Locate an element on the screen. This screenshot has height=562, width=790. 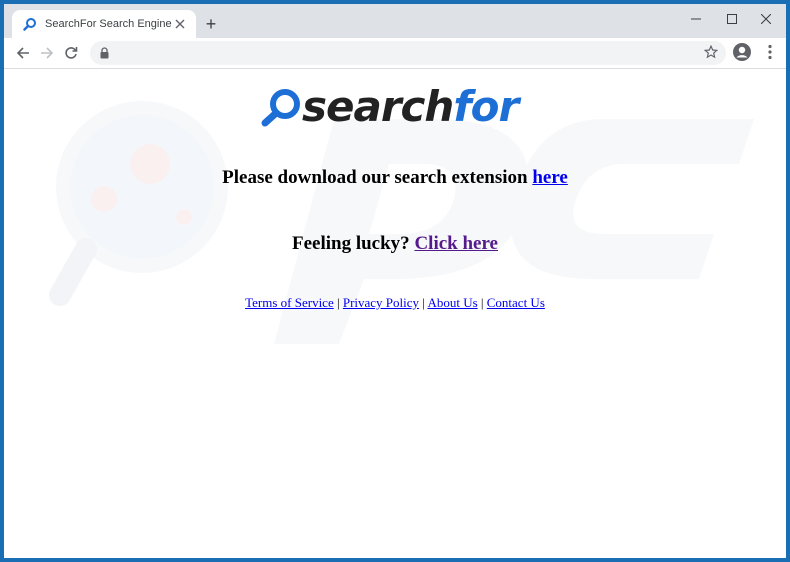
tab-searchfor: SearchFor Search Engine is located at coordinates (104, 24).